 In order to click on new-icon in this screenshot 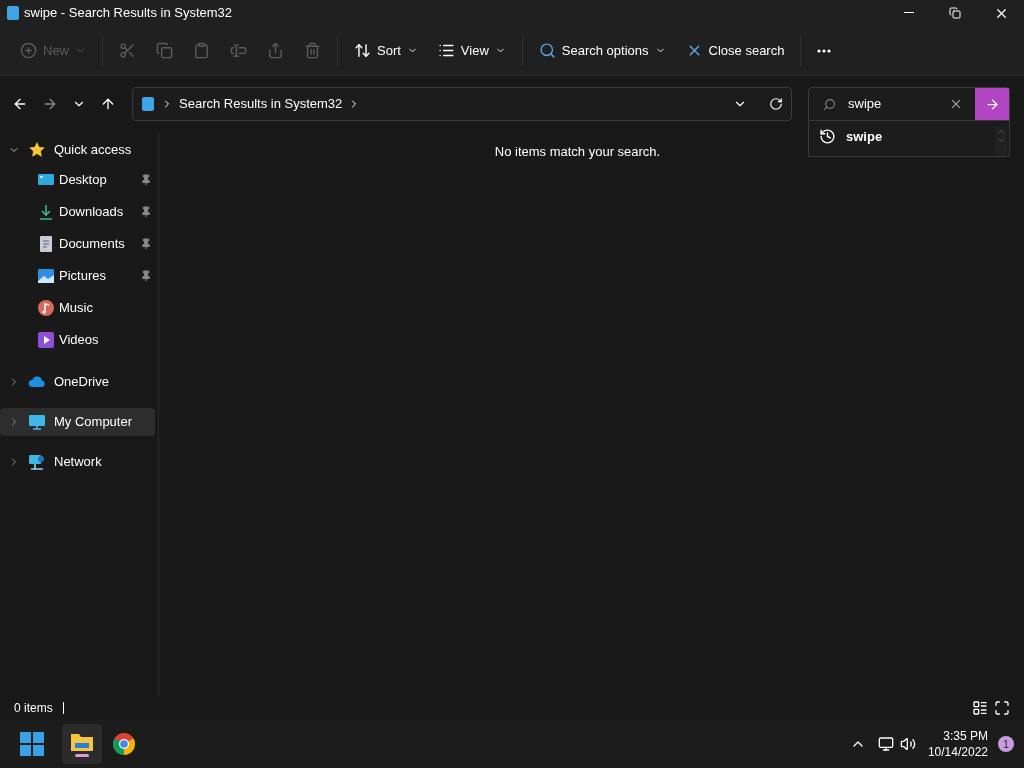, I will do `click(28, 50)`.